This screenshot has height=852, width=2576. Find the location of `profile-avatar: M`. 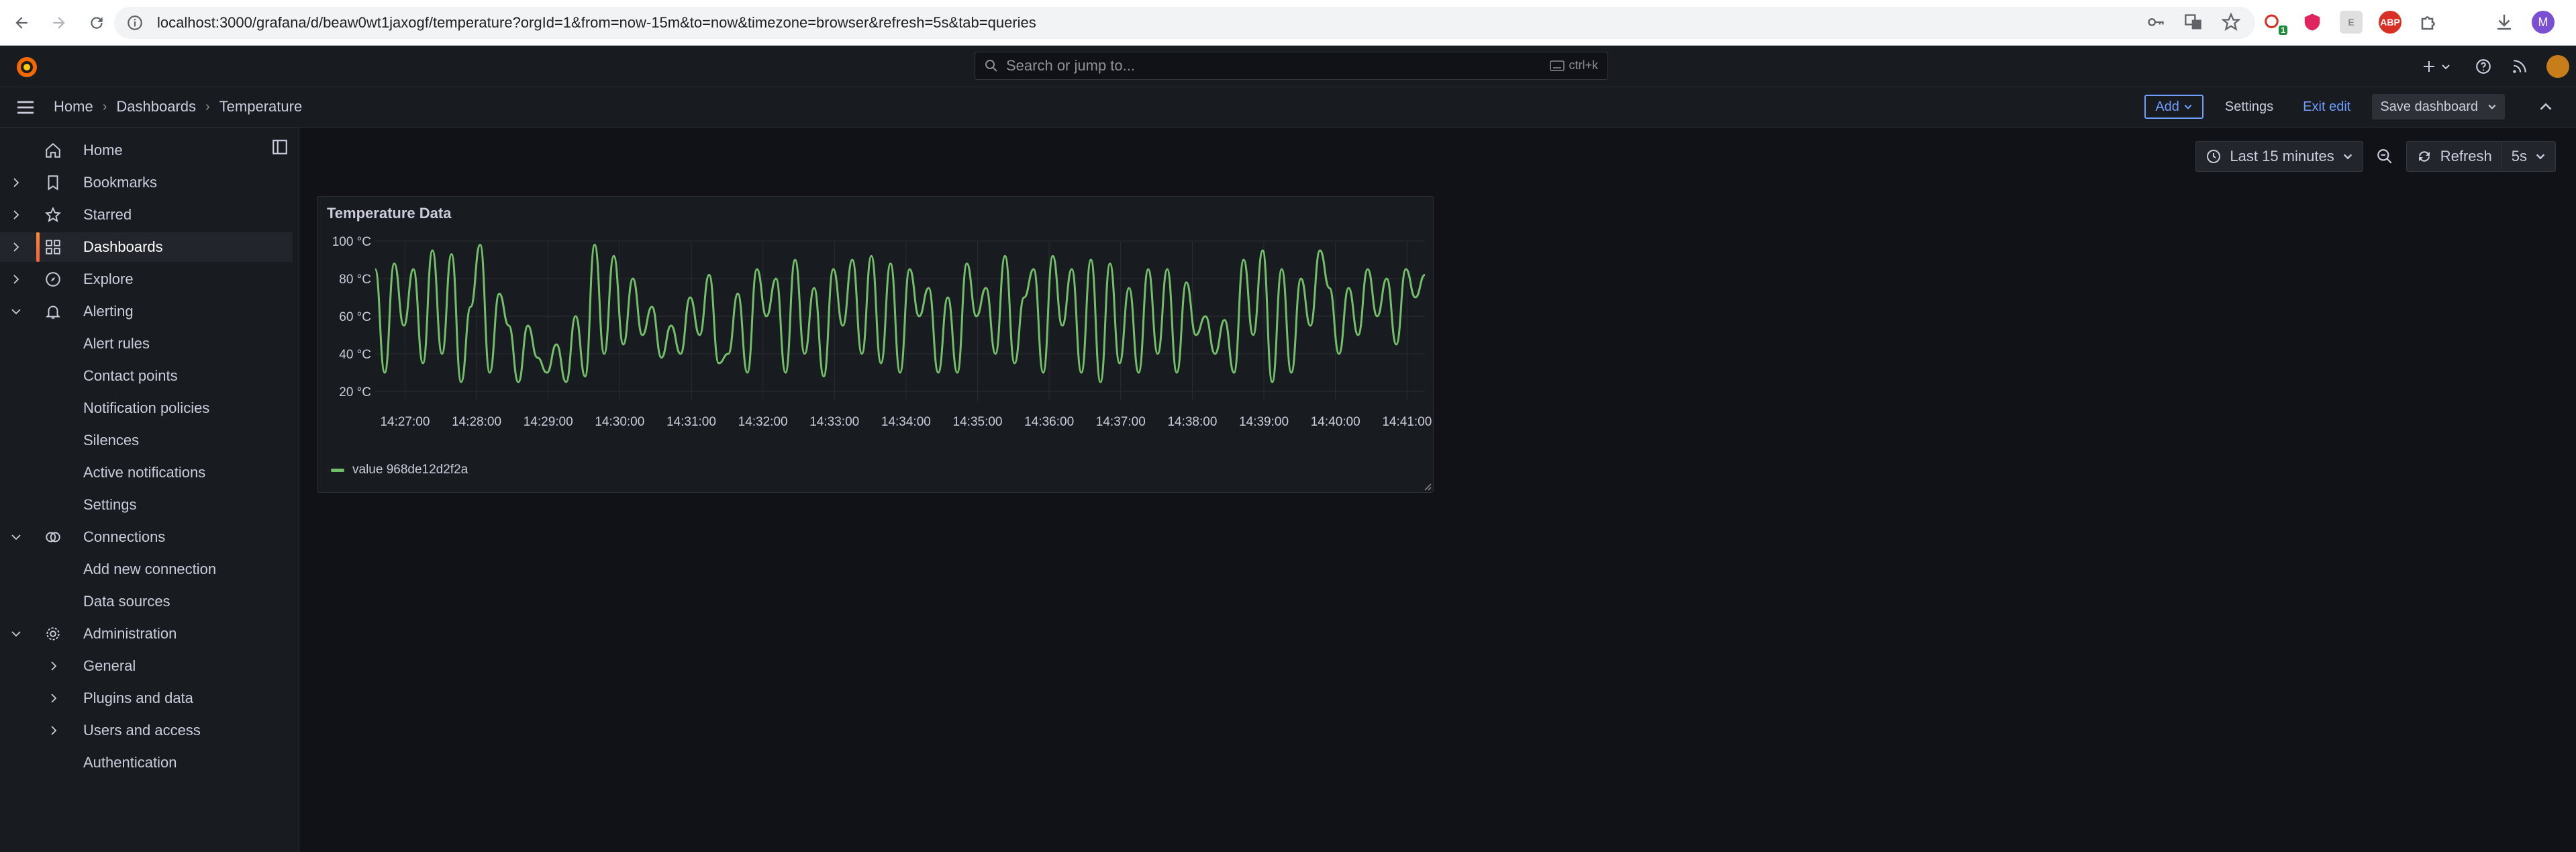

profile-avatar: M is located at coordinates (2543, 22).